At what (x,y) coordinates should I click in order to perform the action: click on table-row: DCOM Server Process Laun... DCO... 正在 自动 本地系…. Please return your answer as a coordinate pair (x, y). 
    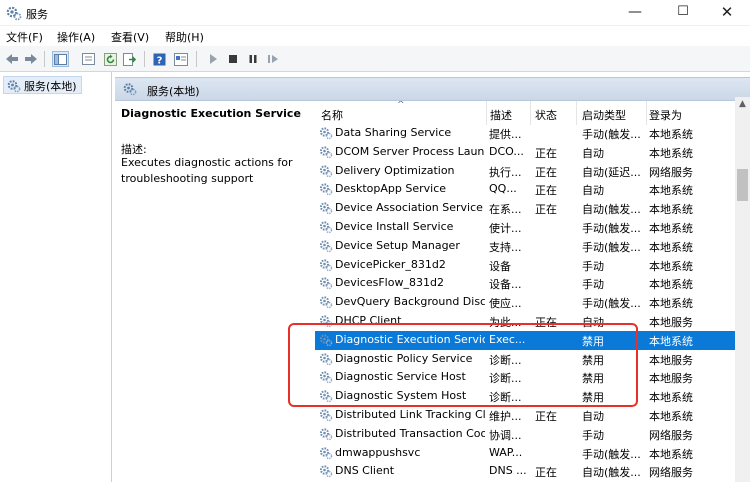
    Looking at the image, I should click on (525, 152).